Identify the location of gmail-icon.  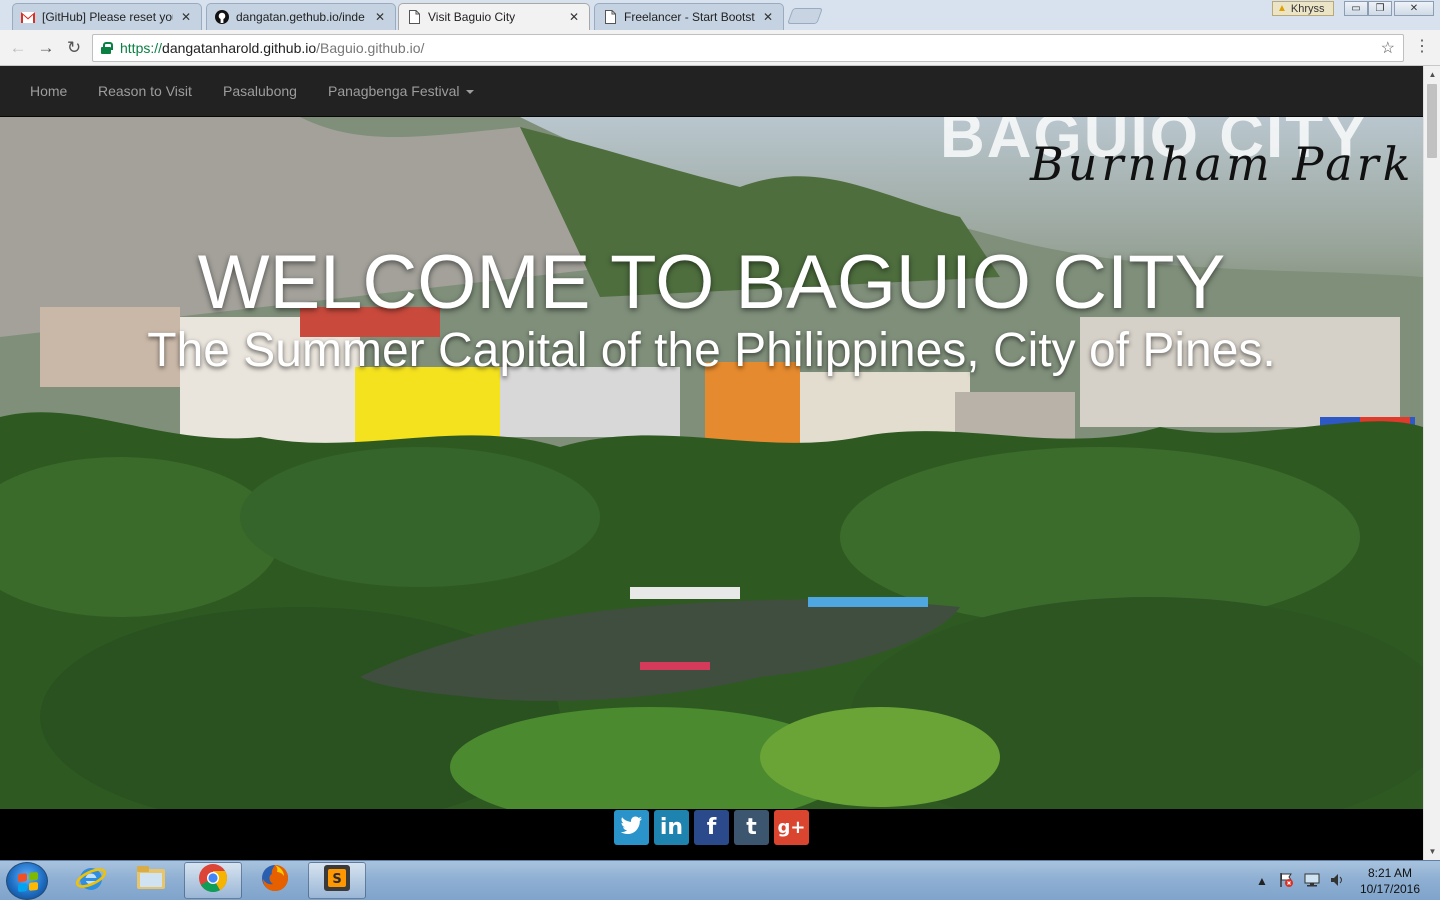
(28, 17).